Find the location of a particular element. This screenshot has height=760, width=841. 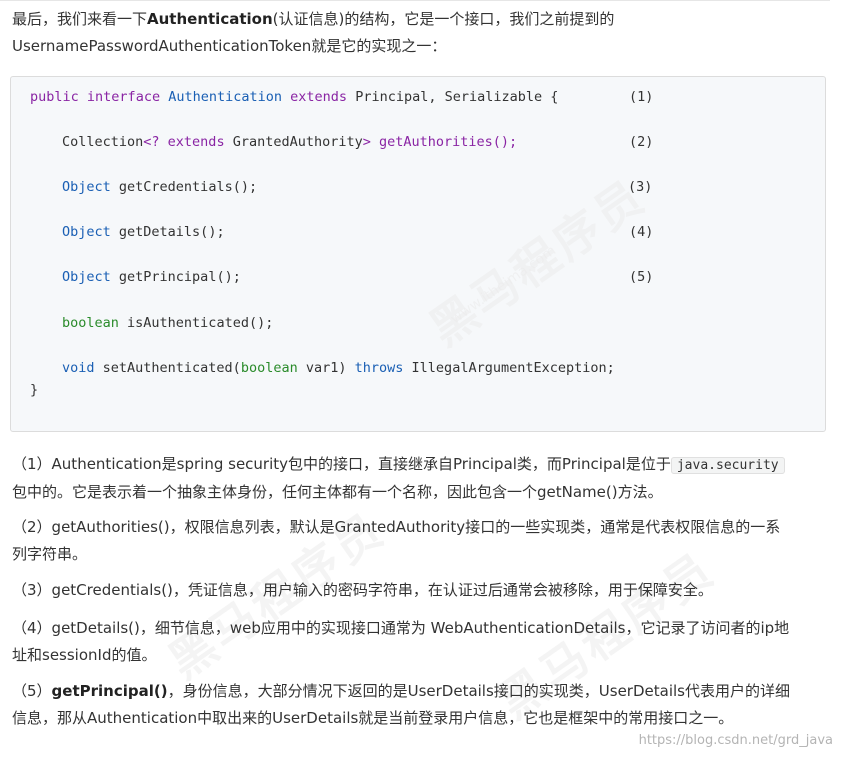

code-line-6: boolean isAuthenticated(); is located at coordinates (167, 323).